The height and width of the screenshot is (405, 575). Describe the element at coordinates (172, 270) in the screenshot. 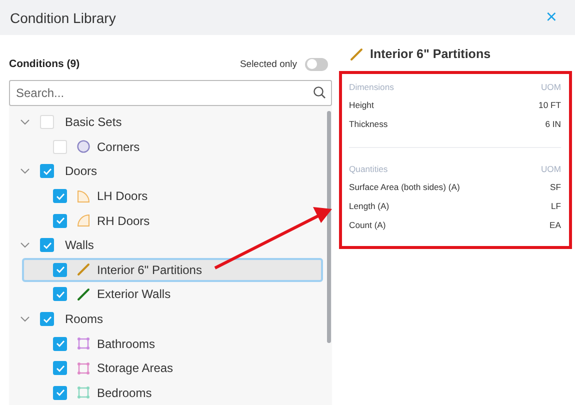

I see `tree-item: Interior 6" Partitions` at that location.